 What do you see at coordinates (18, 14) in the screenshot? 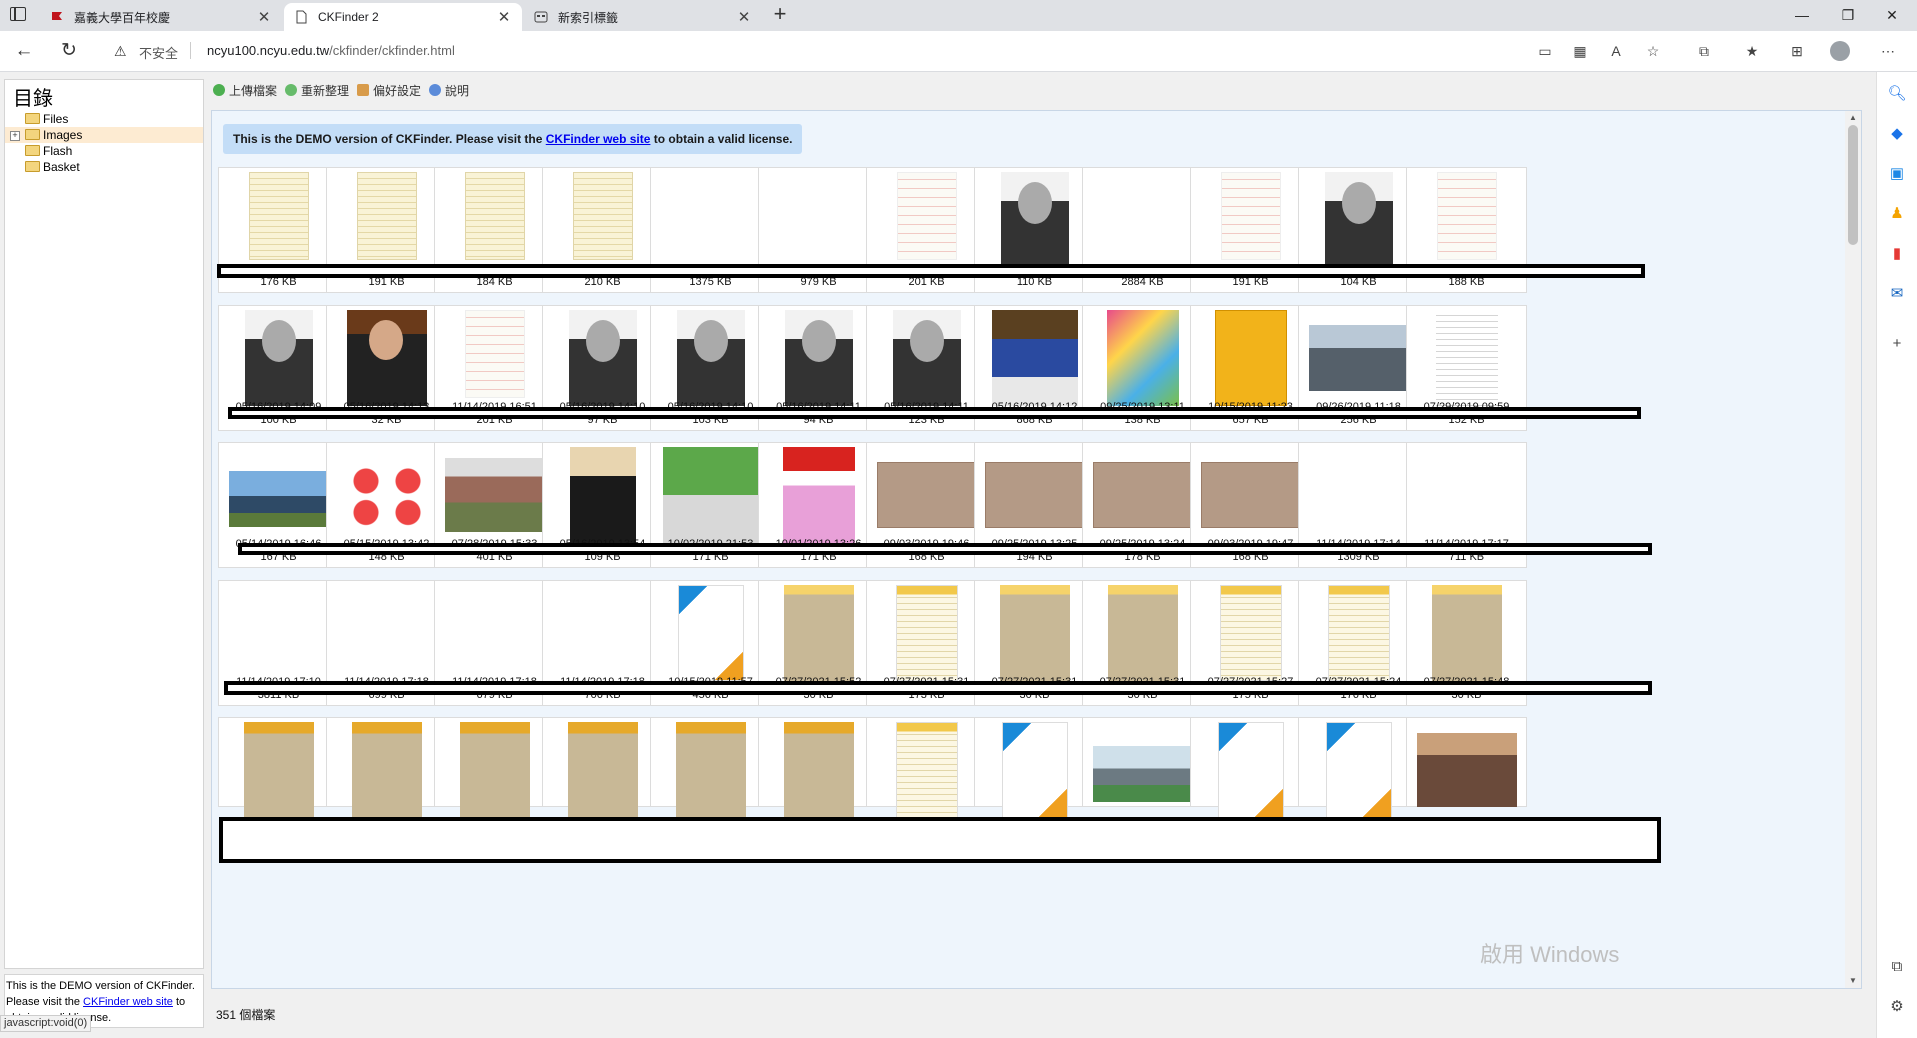
I see `tab-actions-icon` at bounding box center [18, 14].